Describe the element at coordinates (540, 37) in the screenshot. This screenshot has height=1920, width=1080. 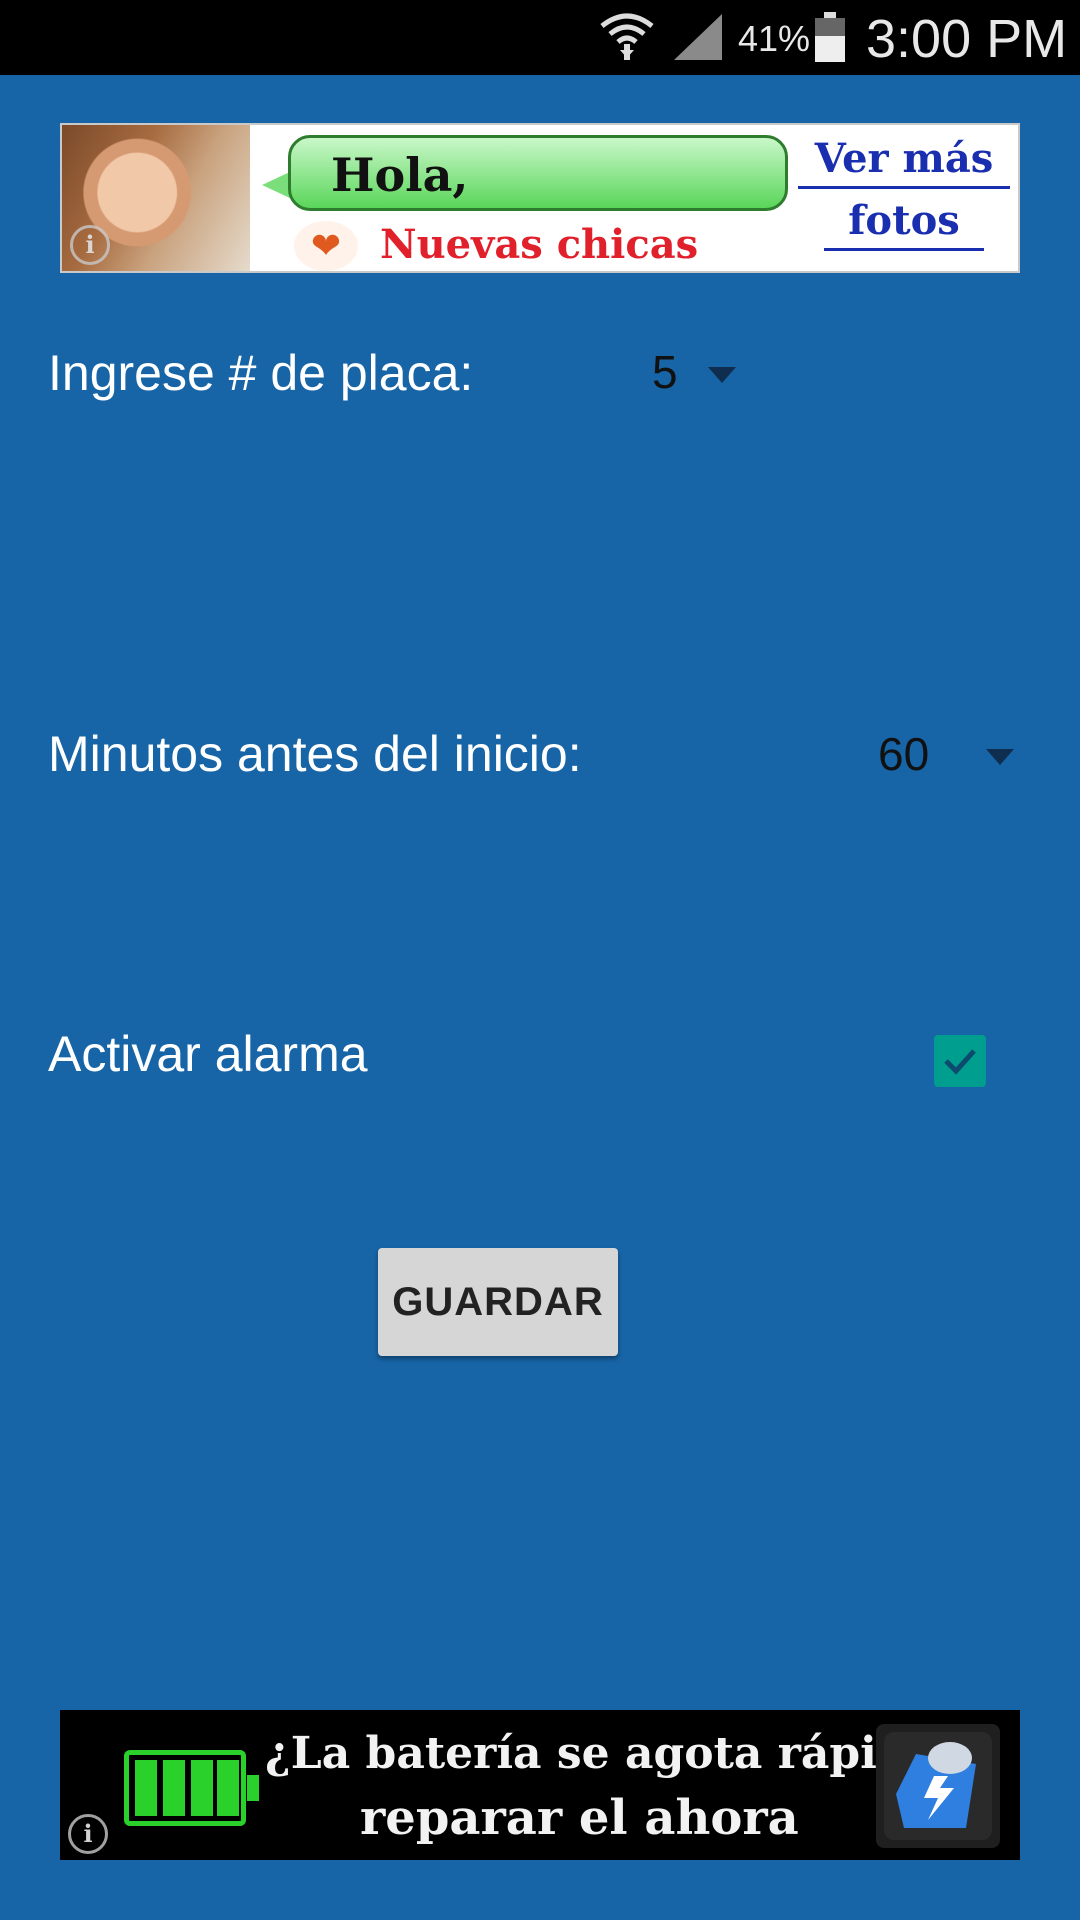
I see `status-bar: 41% 3:00 PM` at that location.